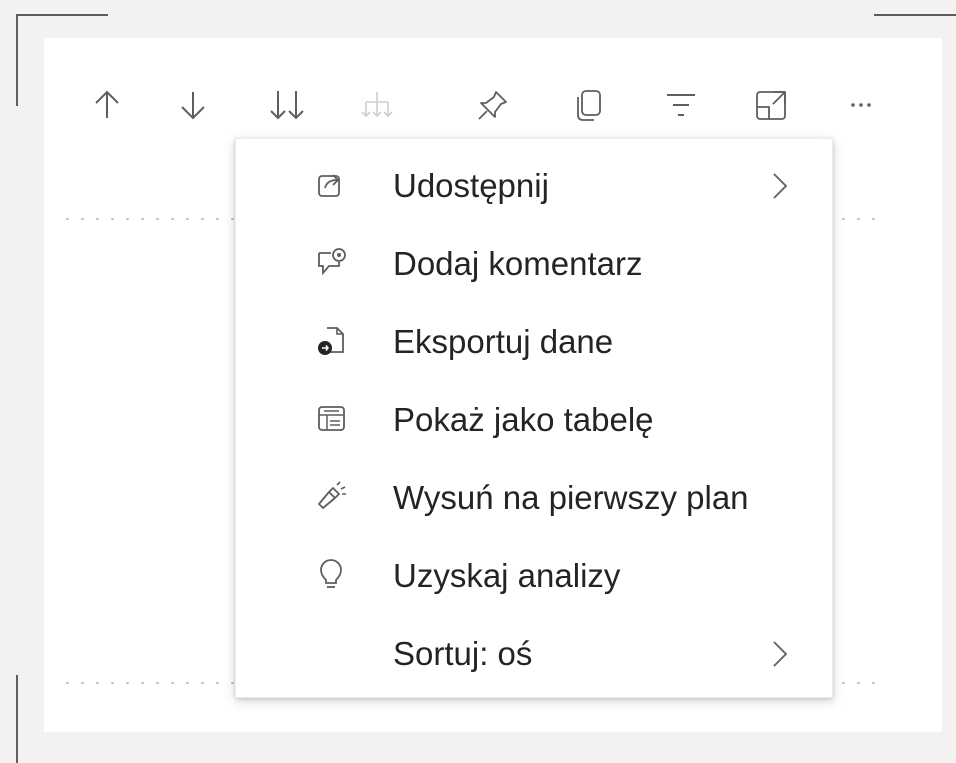  Describe the element at coordinates (331, 262) in the screenshot. I see `comment-icon` at that location.